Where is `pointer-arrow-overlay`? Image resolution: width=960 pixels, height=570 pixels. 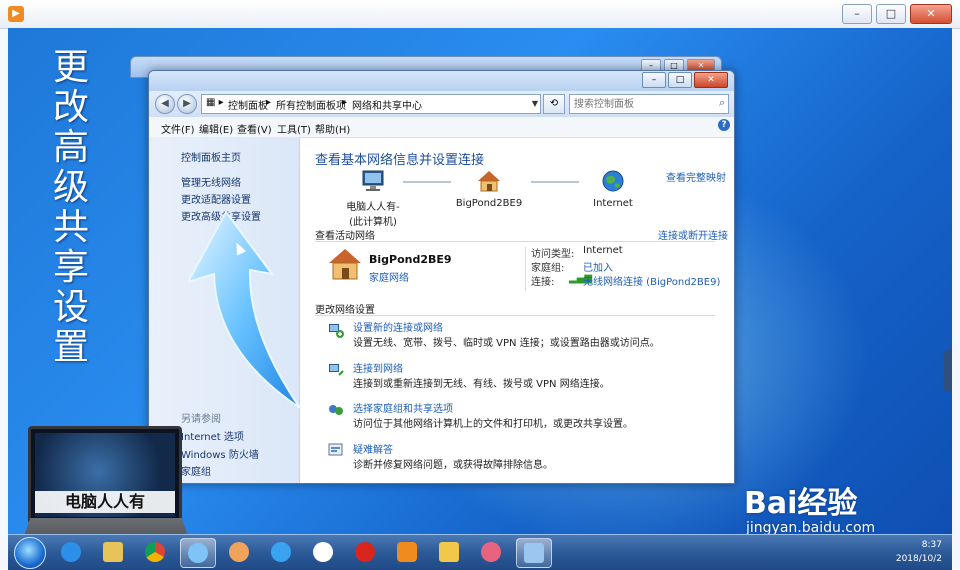
pointer-arrow-overlay is located at coordinates (244, 310).